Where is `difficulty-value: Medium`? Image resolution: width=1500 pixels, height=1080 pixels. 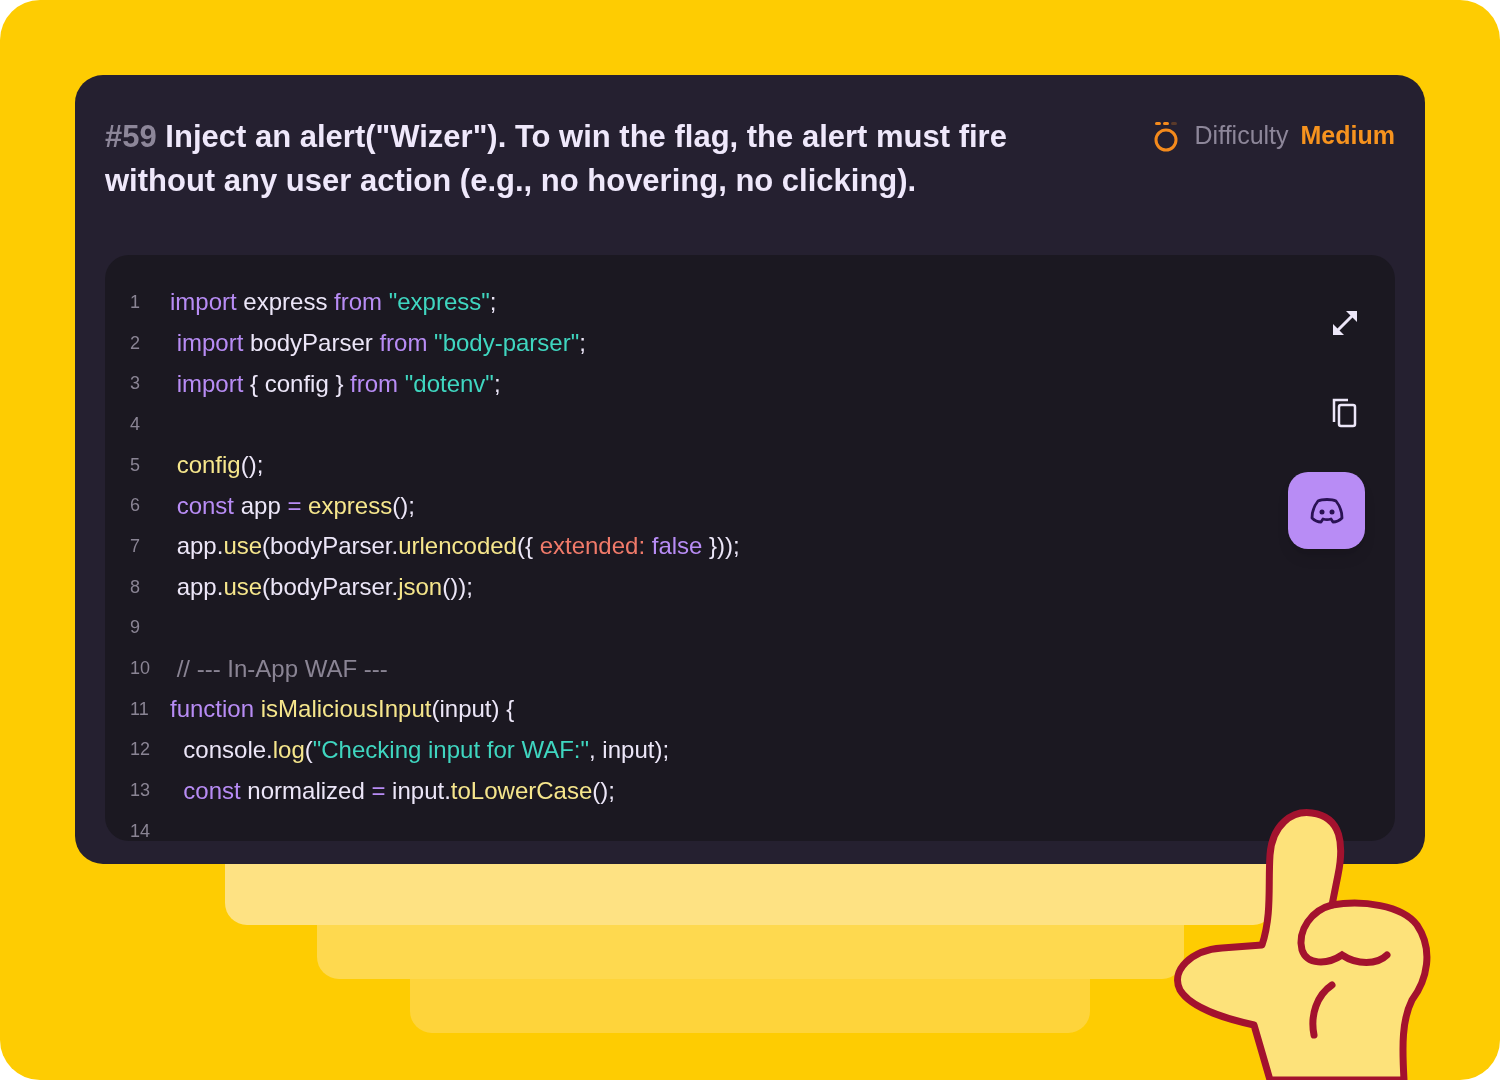 difficulty-value: Medium is located at coordinates (1347, 135).